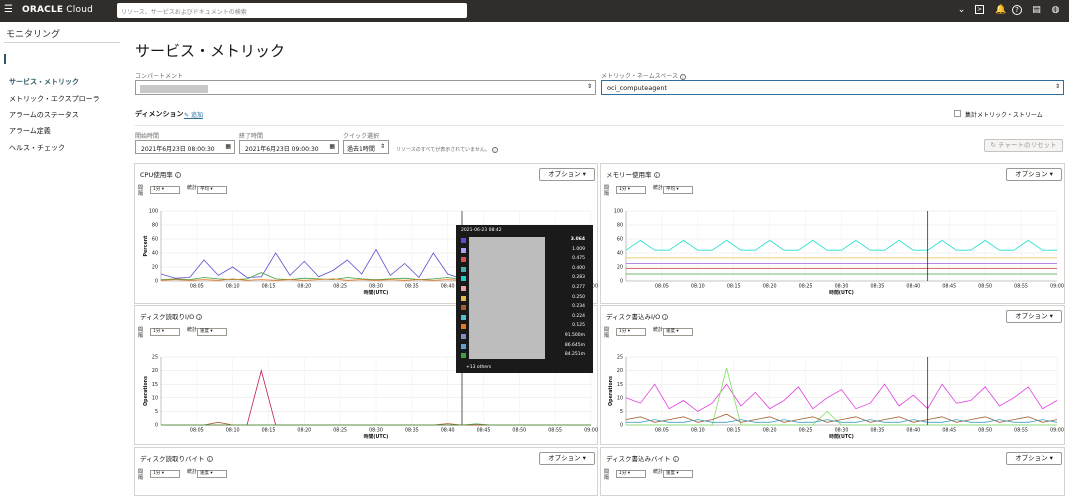  I want to click on sidebar-item-alarm-status: アラームのステータス, so click(44, 115).